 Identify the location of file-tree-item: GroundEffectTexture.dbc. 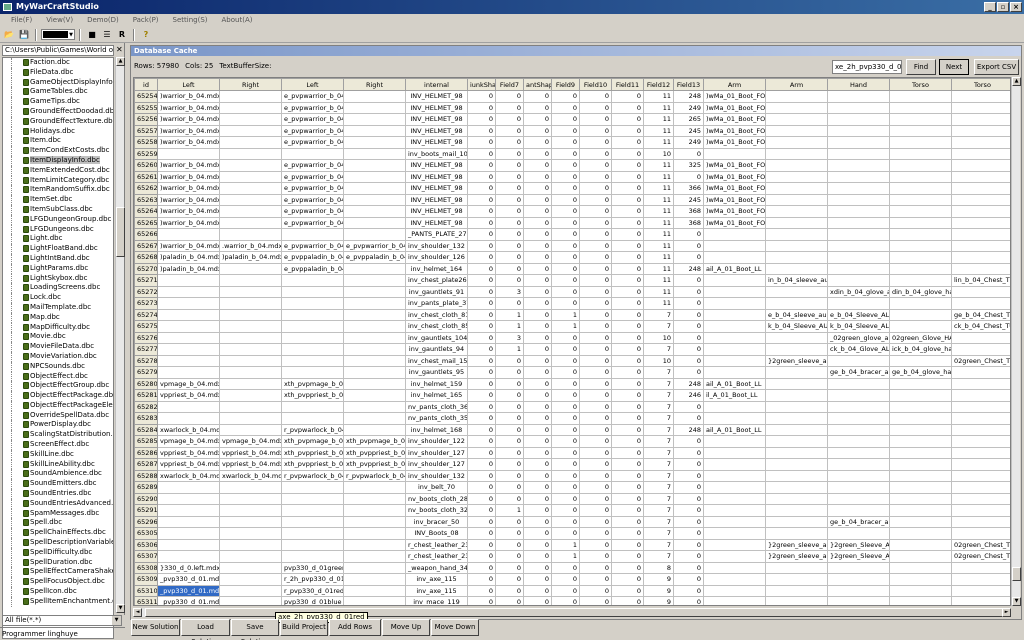
(58, 121).